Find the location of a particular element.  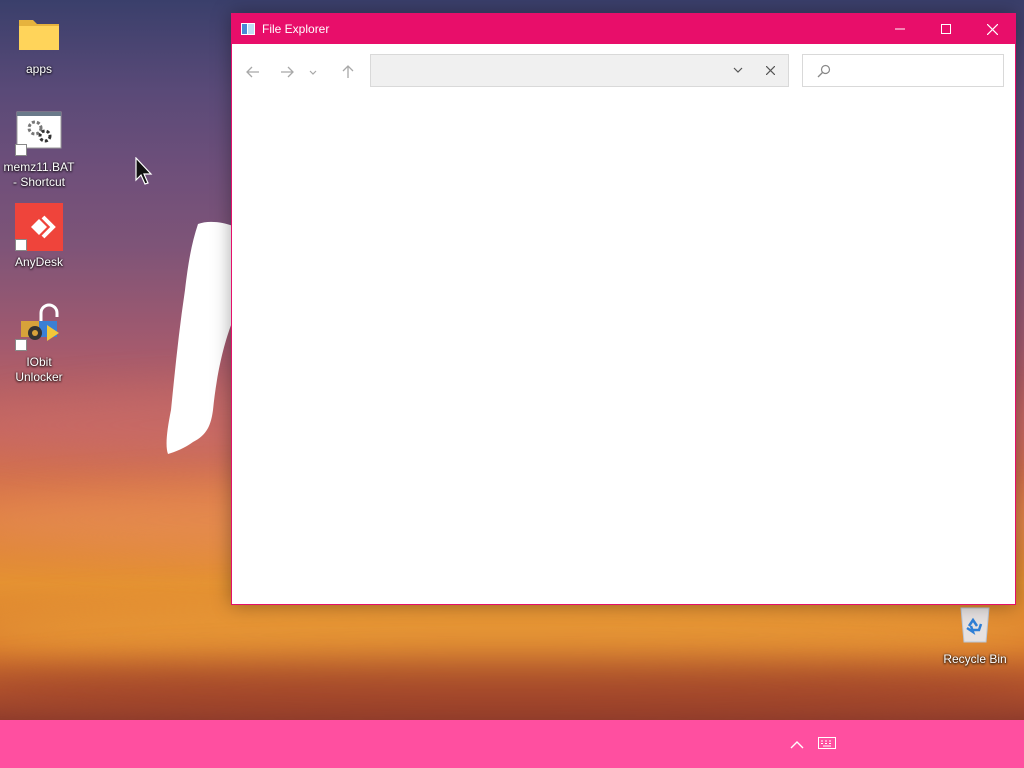

address-bar is located at coordinates (579, 70).